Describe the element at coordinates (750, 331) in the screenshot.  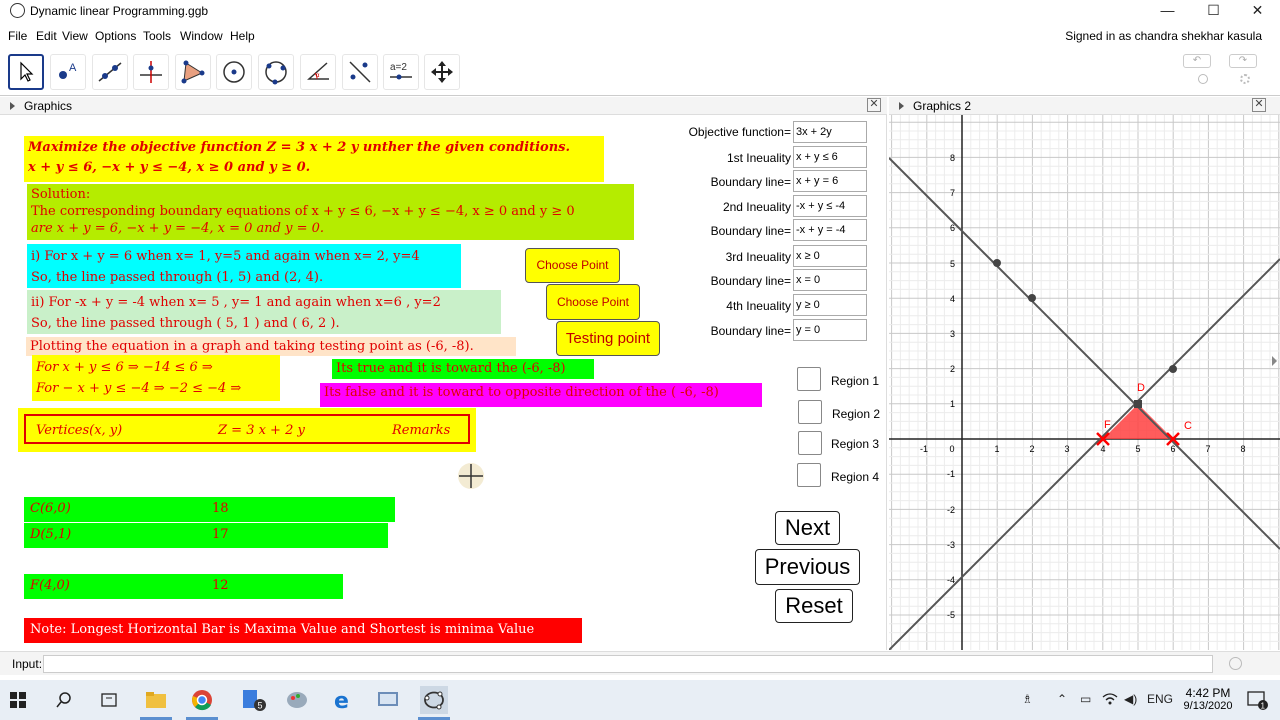
I see `field-label-boundary4: Boundary line=` at that location.